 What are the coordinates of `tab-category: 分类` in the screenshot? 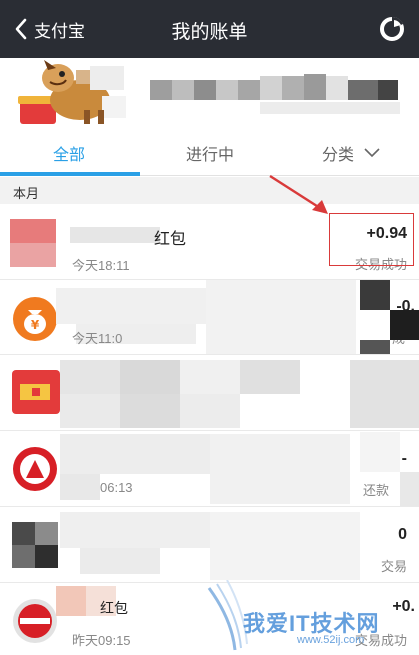 It's located at (351, 153).